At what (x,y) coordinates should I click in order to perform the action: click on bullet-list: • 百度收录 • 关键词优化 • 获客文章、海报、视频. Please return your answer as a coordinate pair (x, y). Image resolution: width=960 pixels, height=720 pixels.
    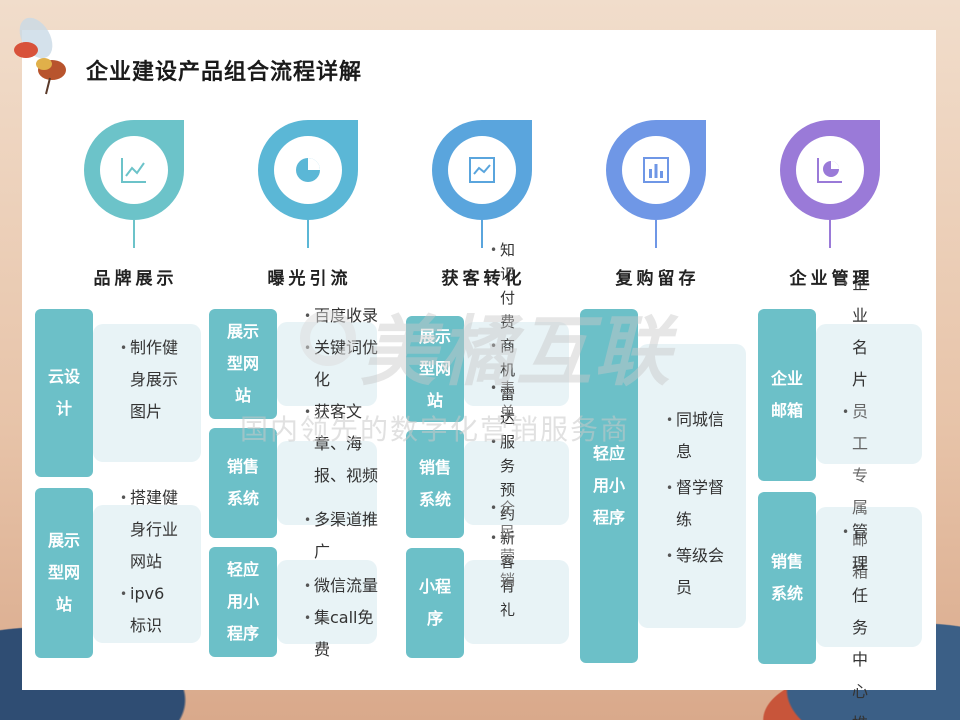
    Looking at the image, I should click on (341, 395).